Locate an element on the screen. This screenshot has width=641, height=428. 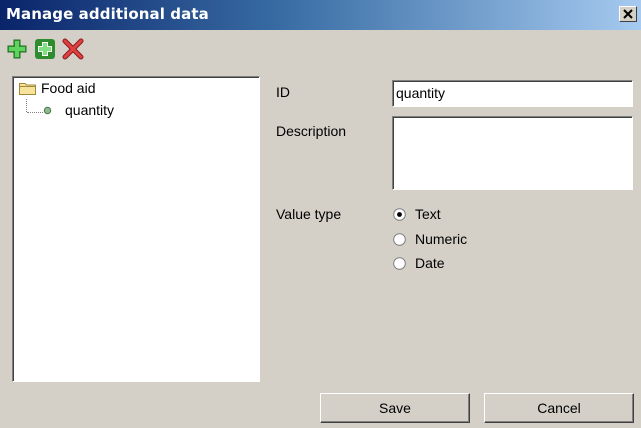
add-item-button is located at coordinates (17, 49).